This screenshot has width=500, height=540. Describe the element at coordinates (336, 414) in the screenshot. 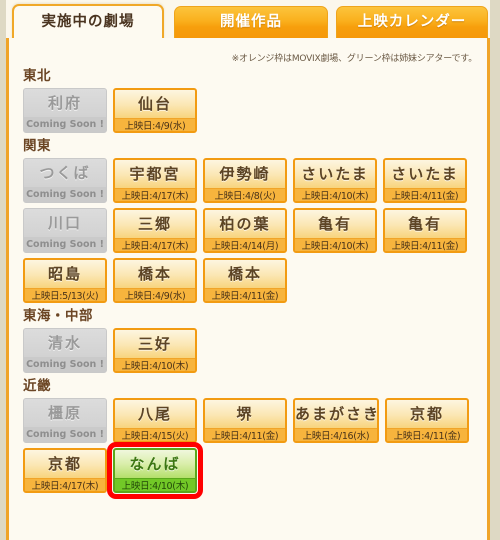

I see `theater-name: あまがさき` at that location.